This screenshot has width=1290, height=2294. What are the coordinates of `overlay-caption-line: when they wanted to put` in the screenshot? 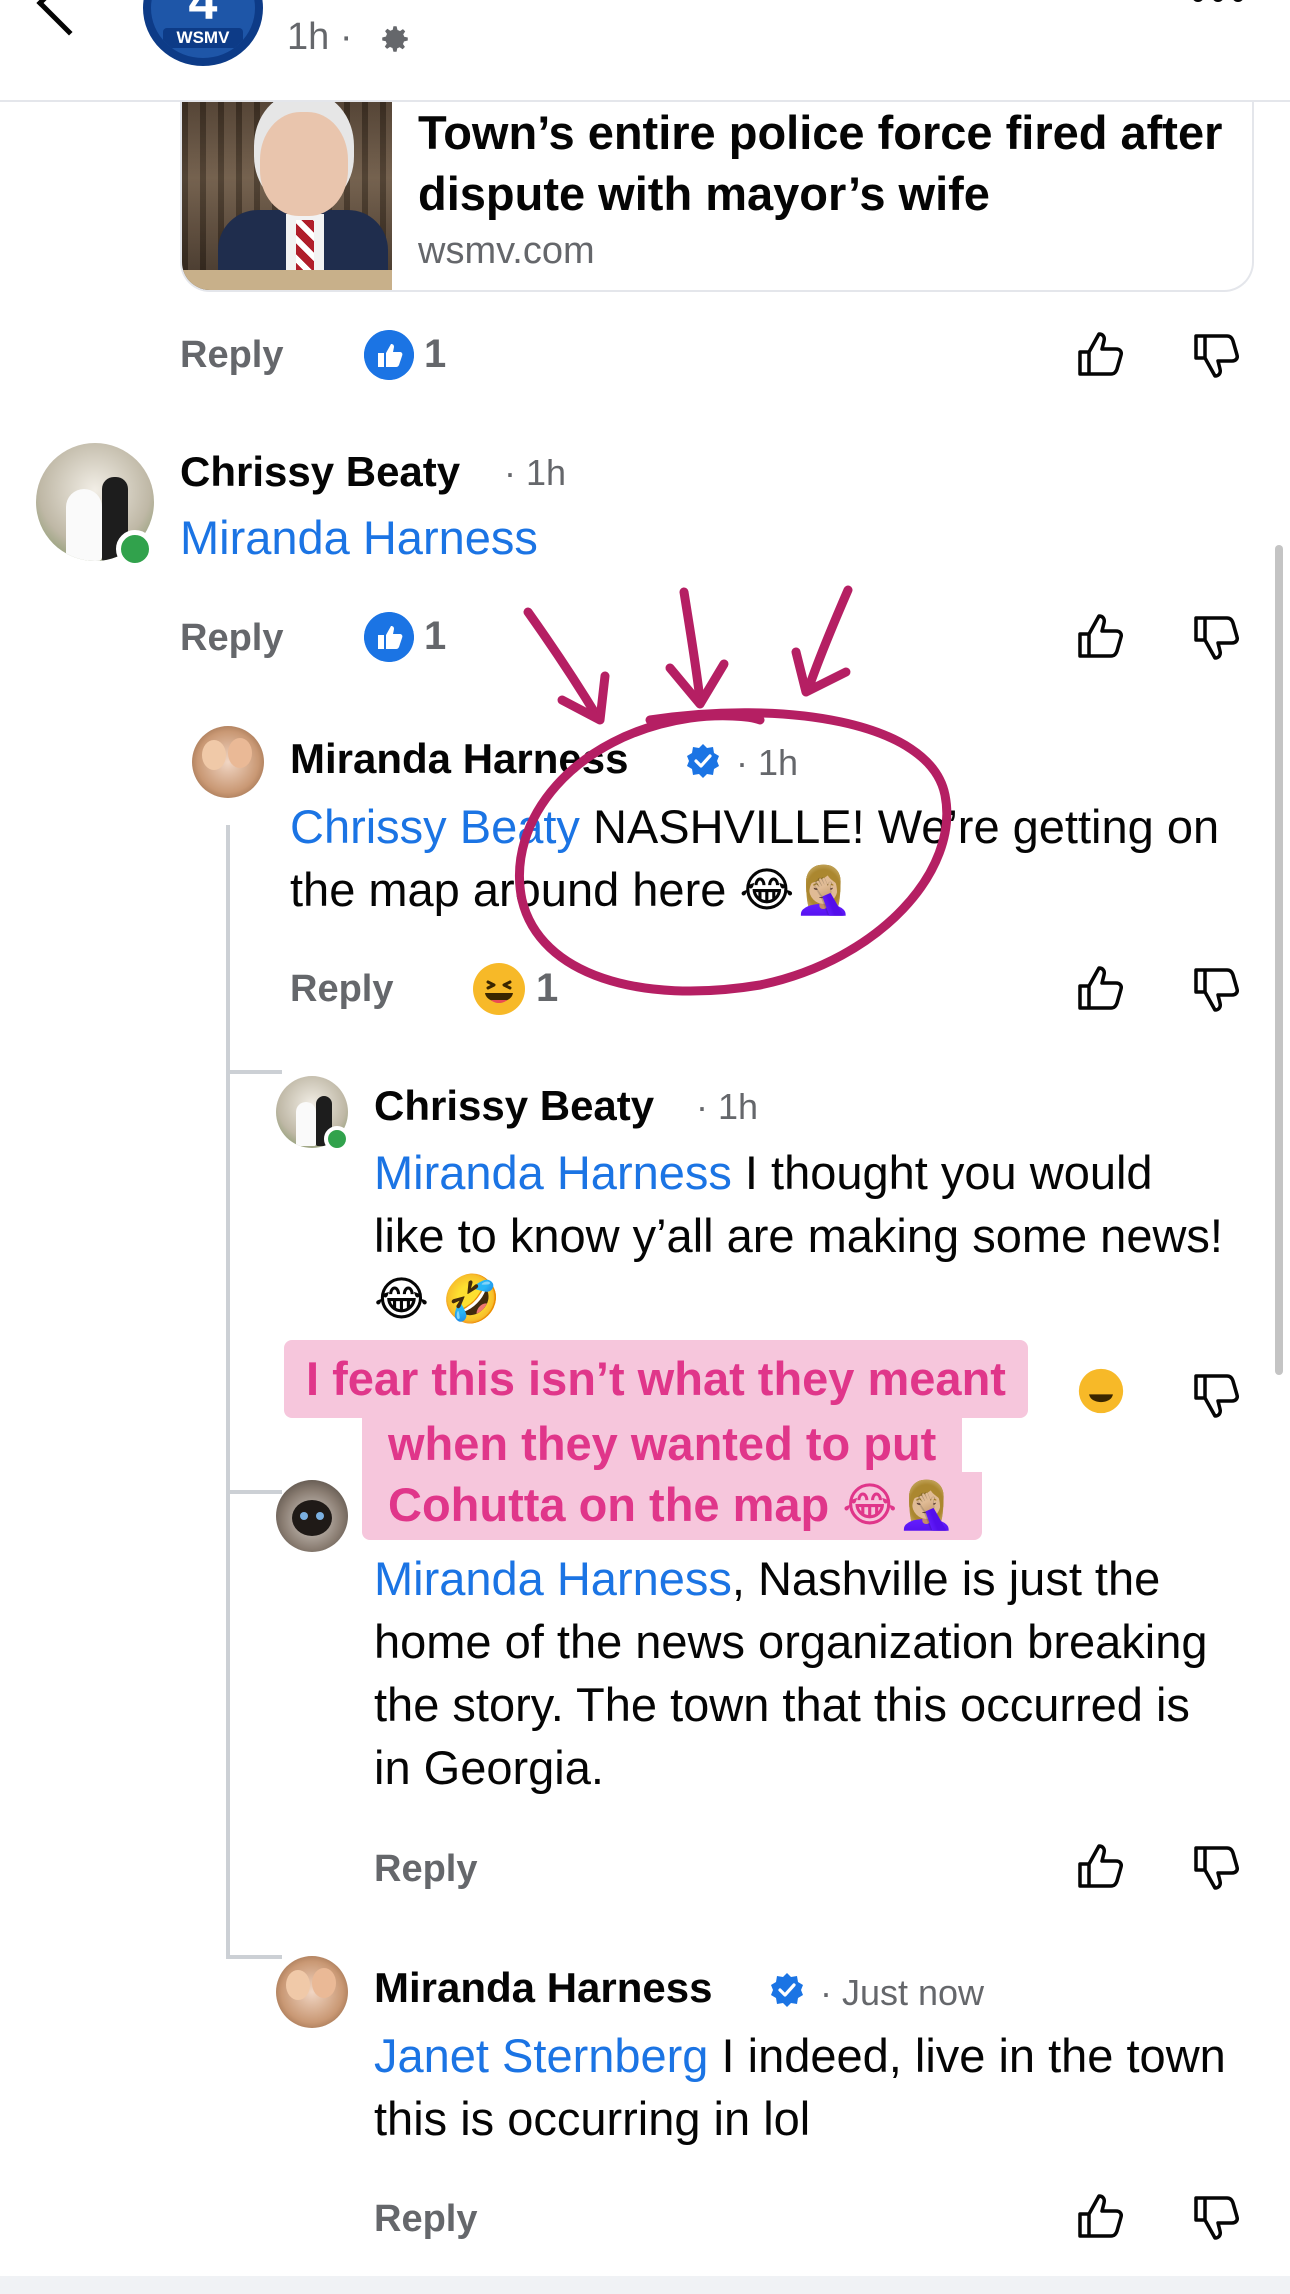 It's located at (662, 1444).